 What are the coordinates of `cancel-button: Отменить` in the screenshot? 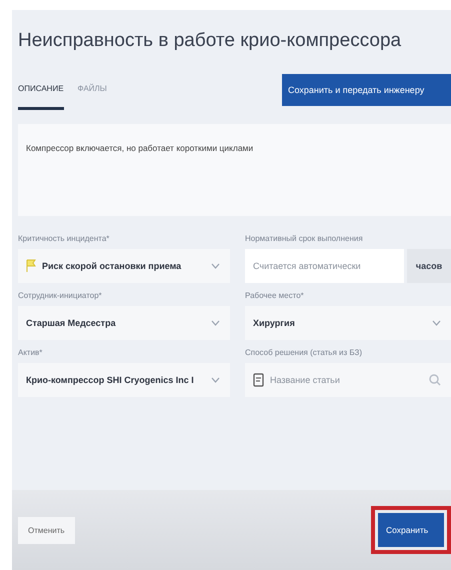 It's located at (46, 530).